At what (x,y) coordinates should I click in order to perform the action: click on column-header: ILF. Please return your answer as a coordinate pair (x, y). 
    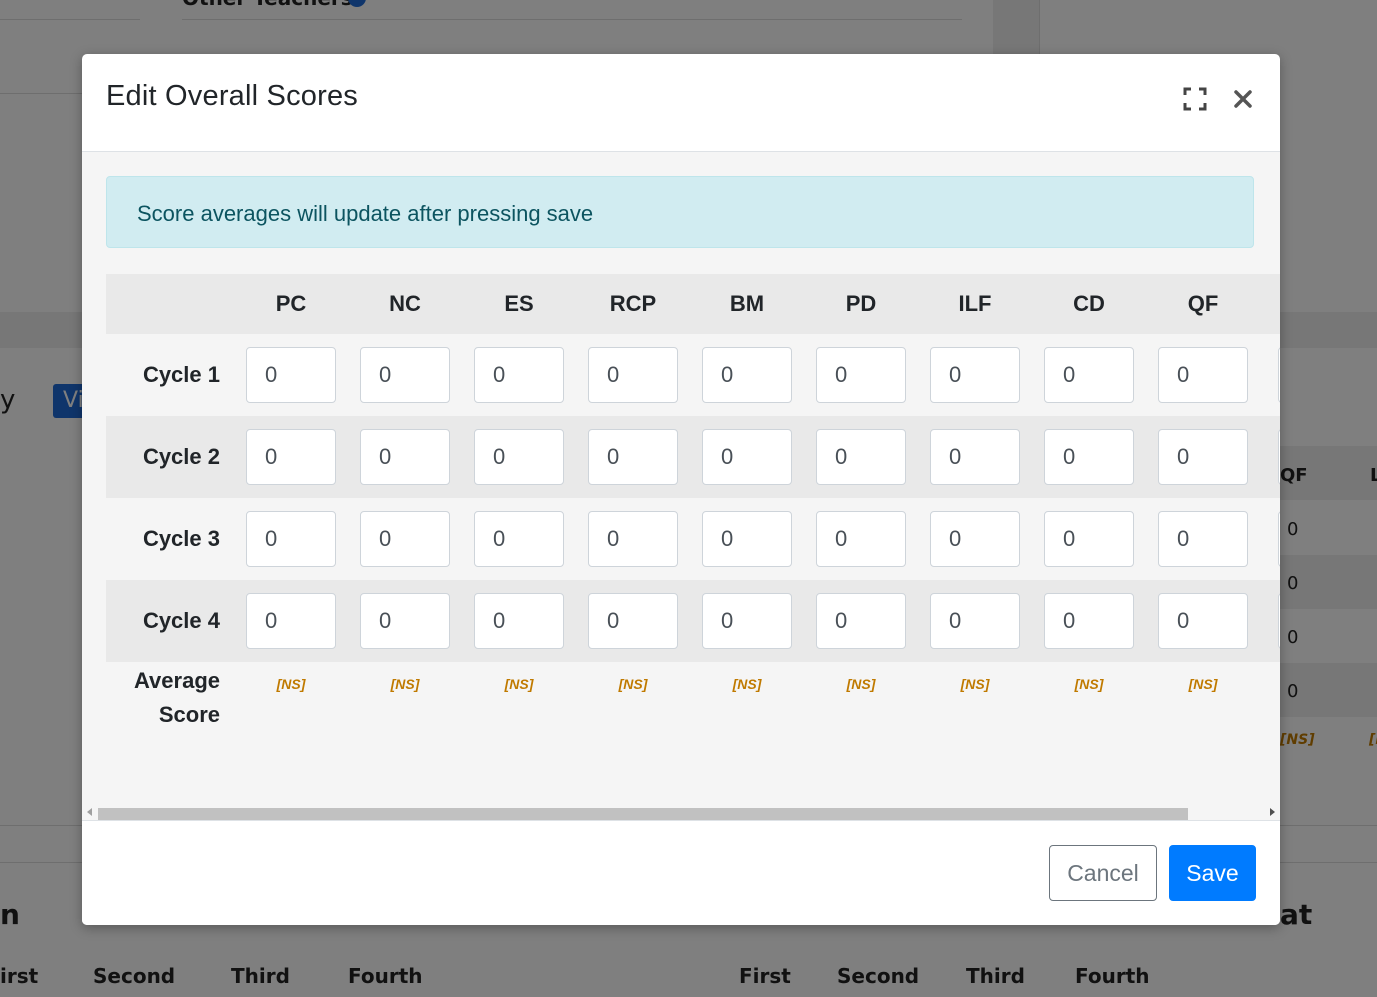
    Looking at the image, I should click on (975, 303).